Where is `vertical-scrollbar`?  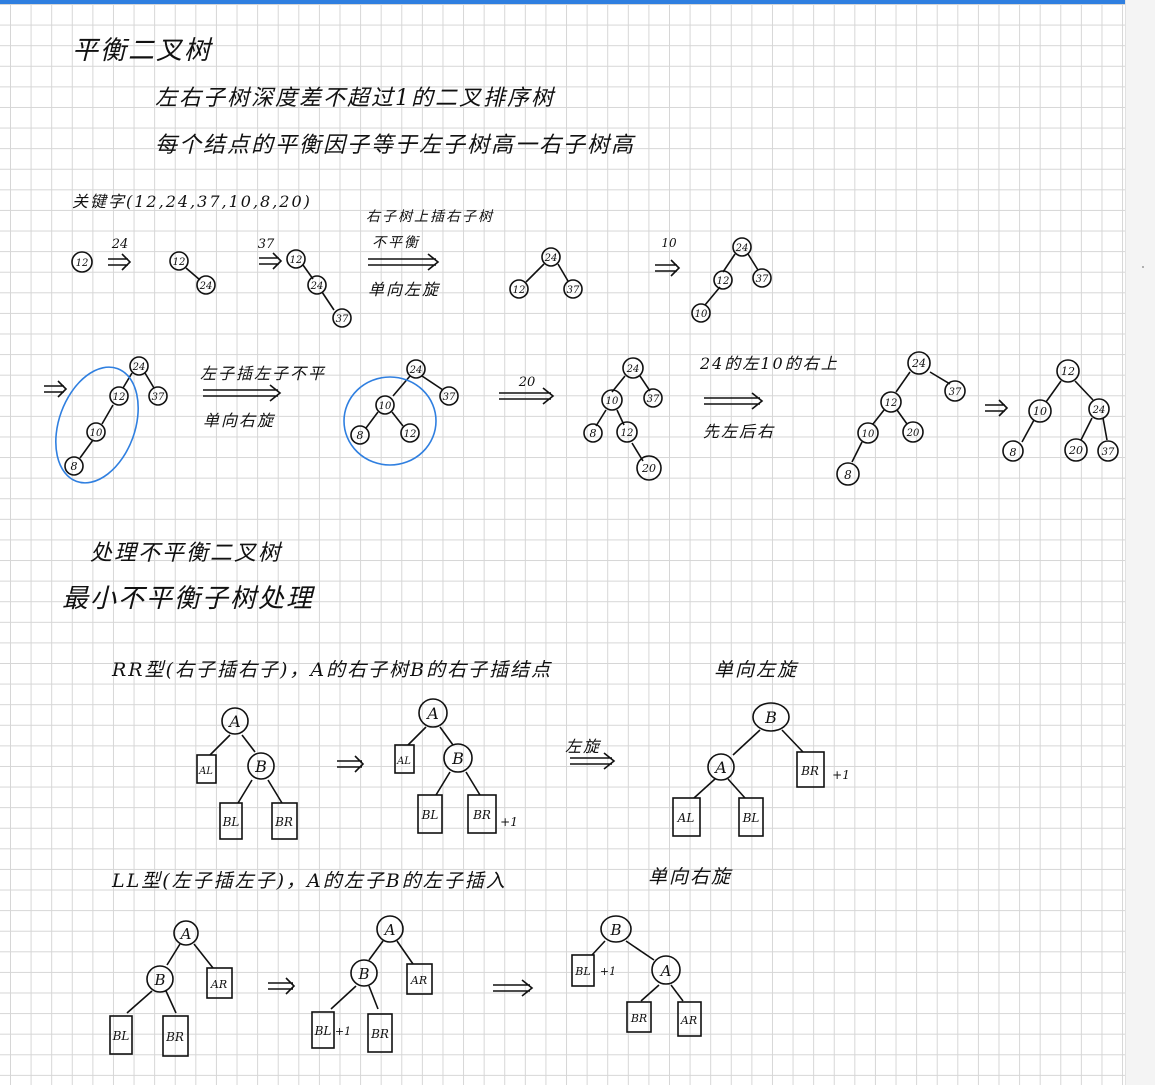
vertical-scrollbar is located at coordinates (1140, 542).